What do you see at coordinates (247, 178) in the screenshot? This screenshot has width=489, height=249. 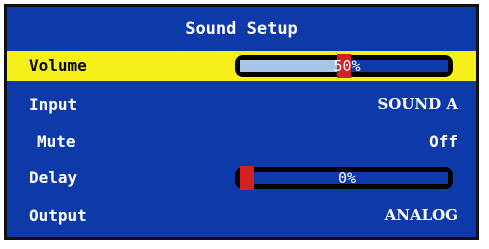 I see `delay-slider-marker` at bounding box center [247, 178].